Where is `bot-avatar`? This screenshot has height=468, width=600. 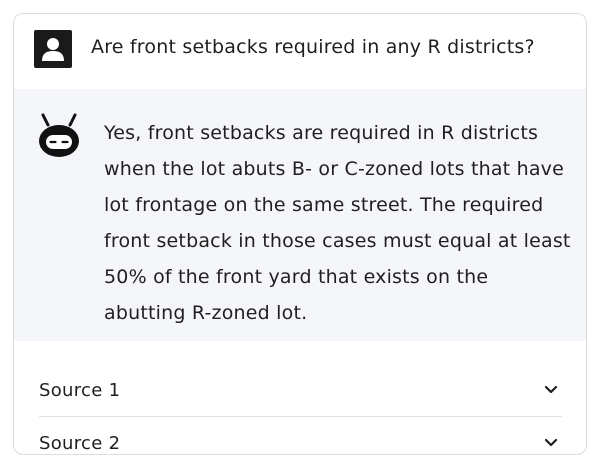
bot-avatar is located at coordinates (59, 136).